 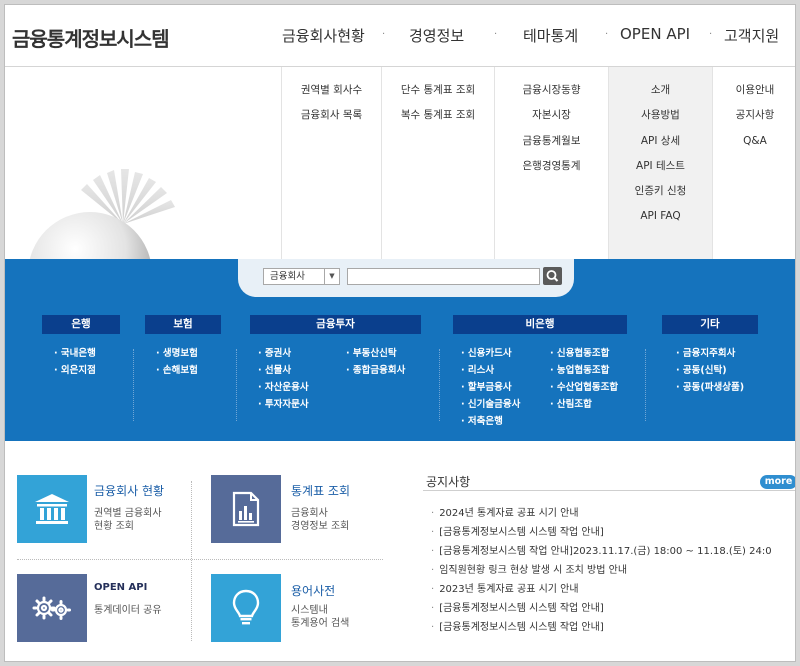 What do you see at coordinates (283, 403) in the screenshot?
I see `link-advisory: · 투자자문사` at bounding box center [283, 403].